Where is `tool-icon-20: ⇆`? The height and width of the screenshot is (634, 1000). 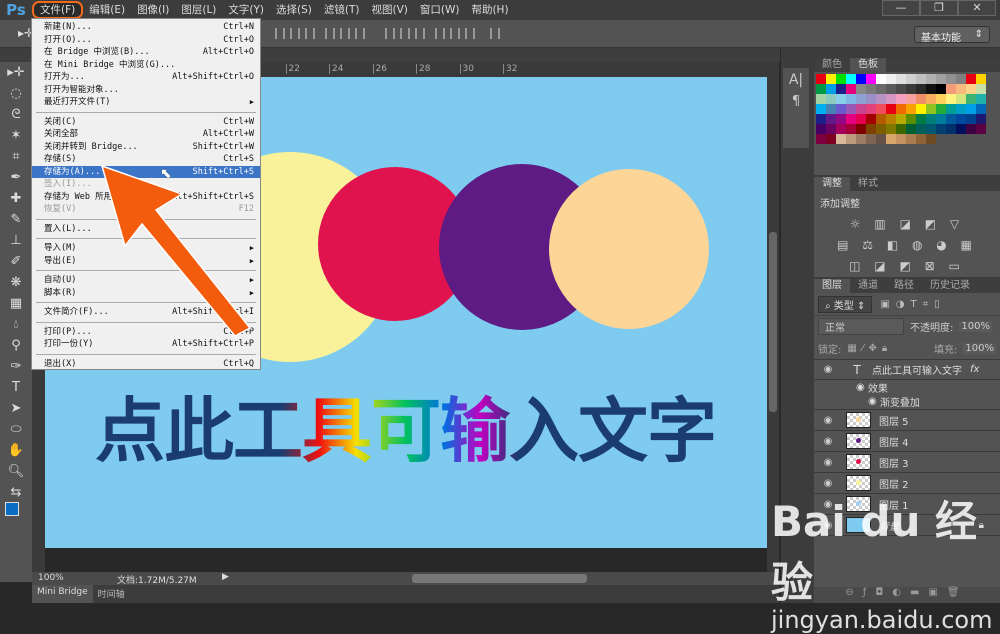 tool-icon-20: ⇆ is located at coordinates (16, 492).